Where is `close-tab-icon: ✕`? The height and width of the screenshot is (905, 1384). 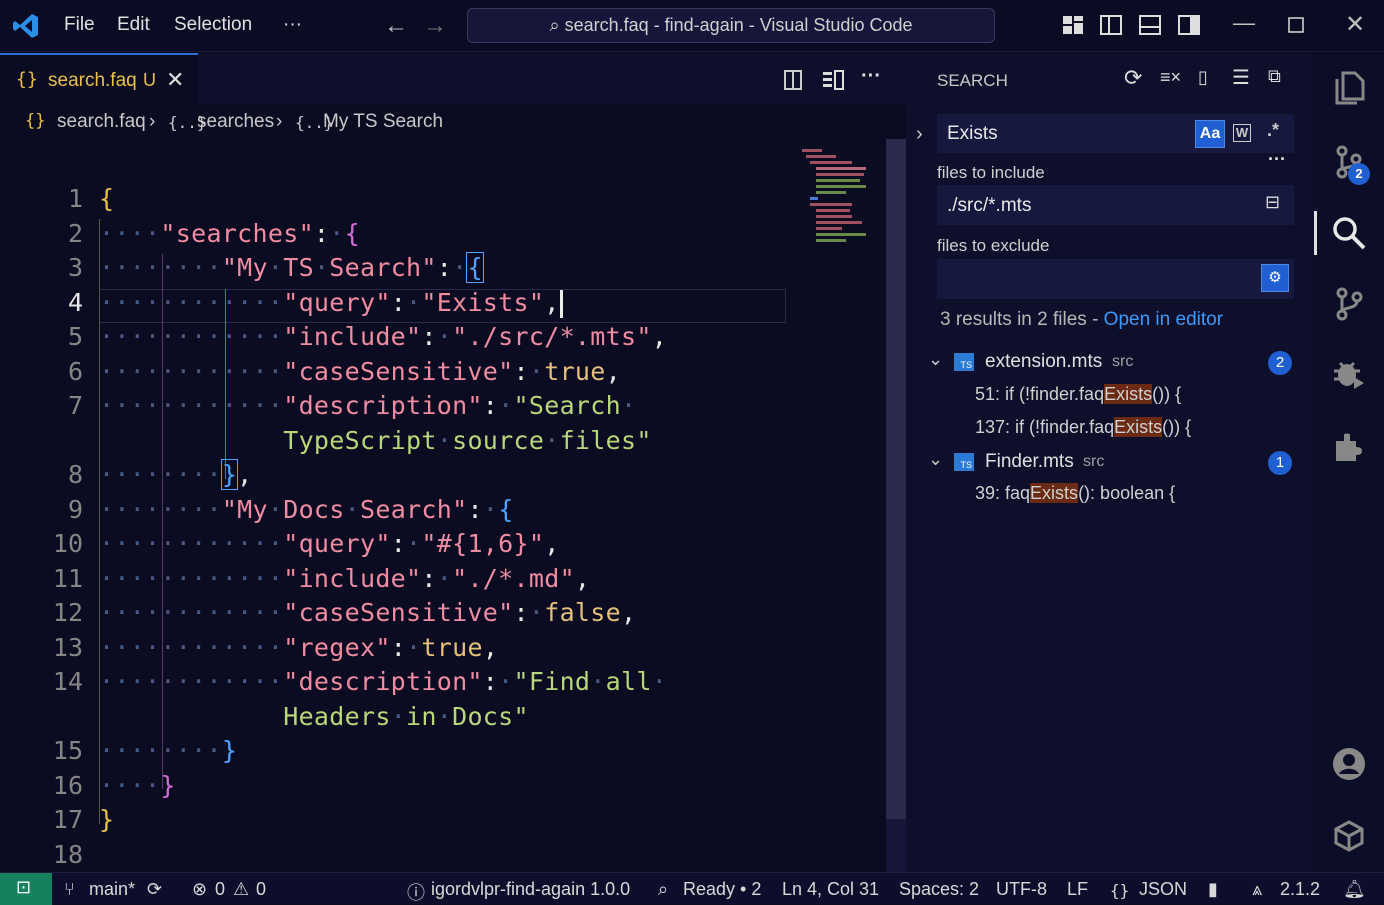
close-tab-icon: ✕ is located at coordinates (175, 80).